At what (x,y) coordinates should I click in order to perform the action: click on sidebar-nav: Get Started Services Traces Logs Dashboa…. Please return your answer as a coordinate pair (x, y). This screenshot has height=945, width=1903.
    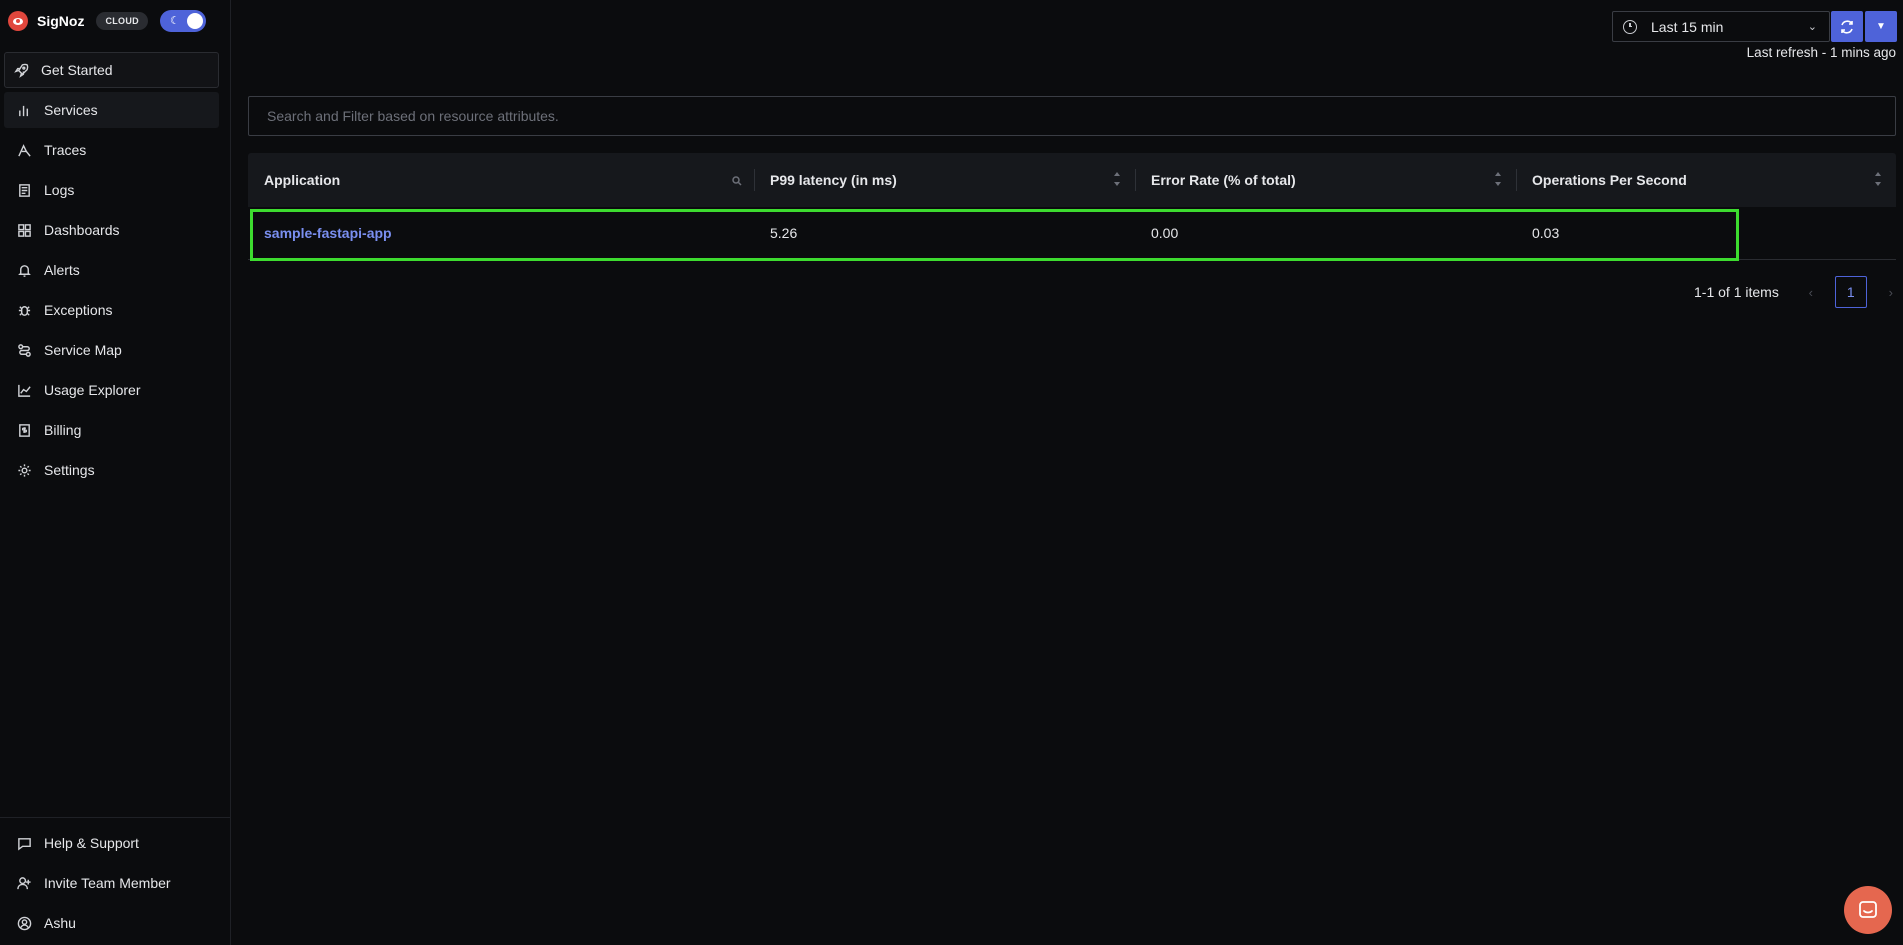
    Looking at the image, I should click on (111, 272).